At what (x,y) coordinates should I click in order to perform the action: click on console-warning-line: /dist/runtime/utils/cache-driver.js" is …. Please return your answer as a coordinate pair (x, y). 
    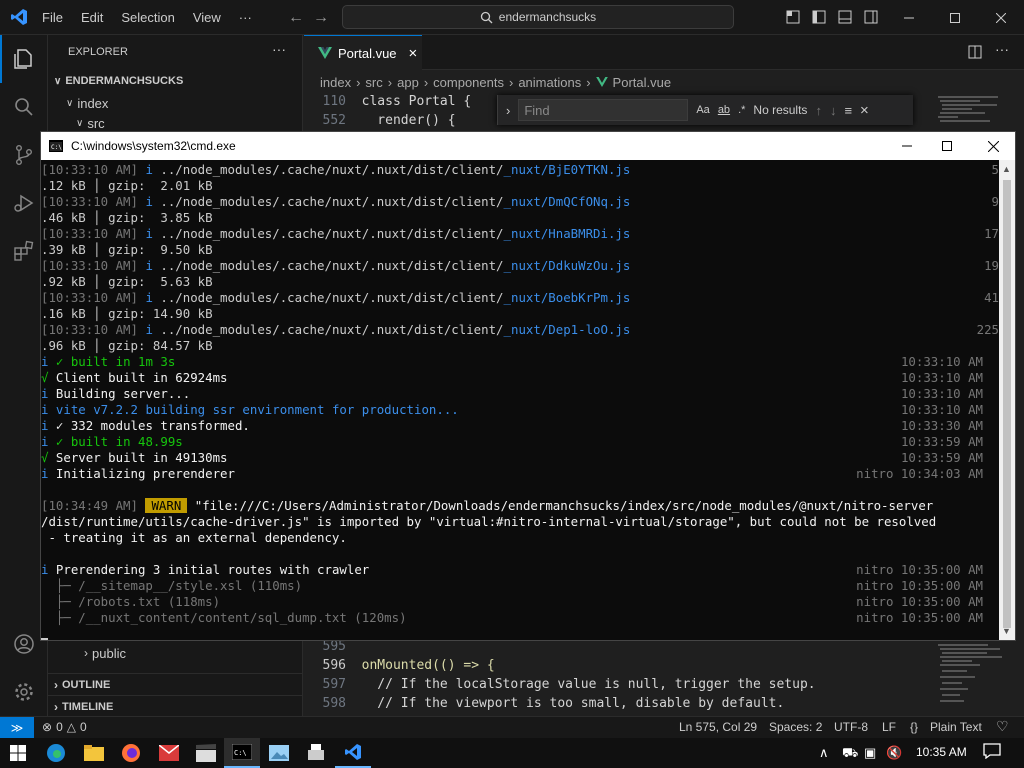
    Looking at the image, I should click on (489, 521).